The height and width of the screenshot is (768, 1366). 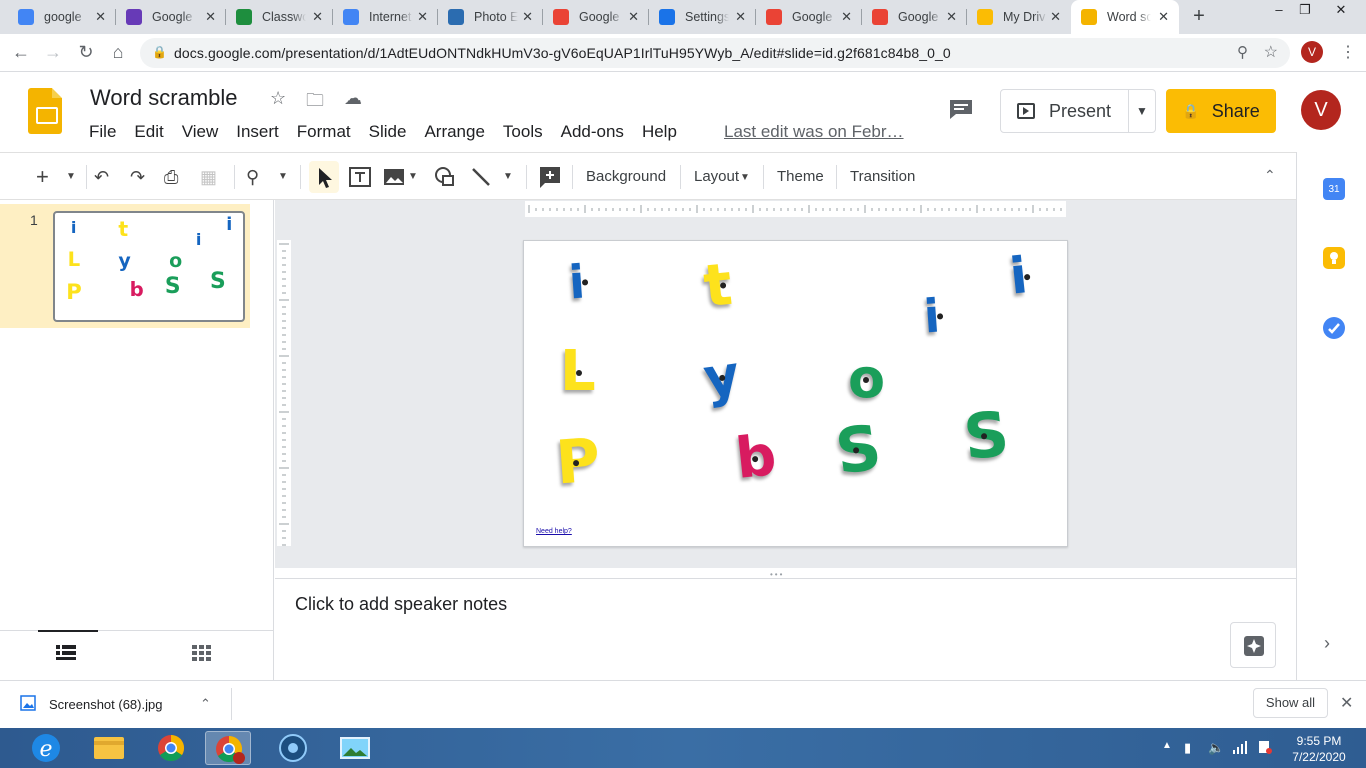 What do you see at coordinates (1319, 749) in the screenshot?
I see `system-clock: 9:55 PM 7/22/2020` at bounding box center [1319, 749].